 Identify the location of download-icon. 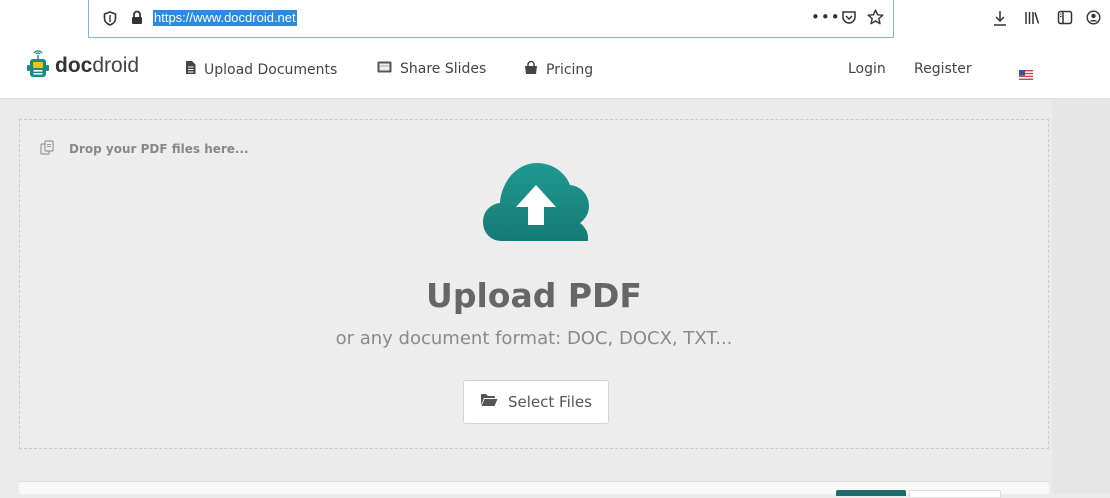
(1000, 20).